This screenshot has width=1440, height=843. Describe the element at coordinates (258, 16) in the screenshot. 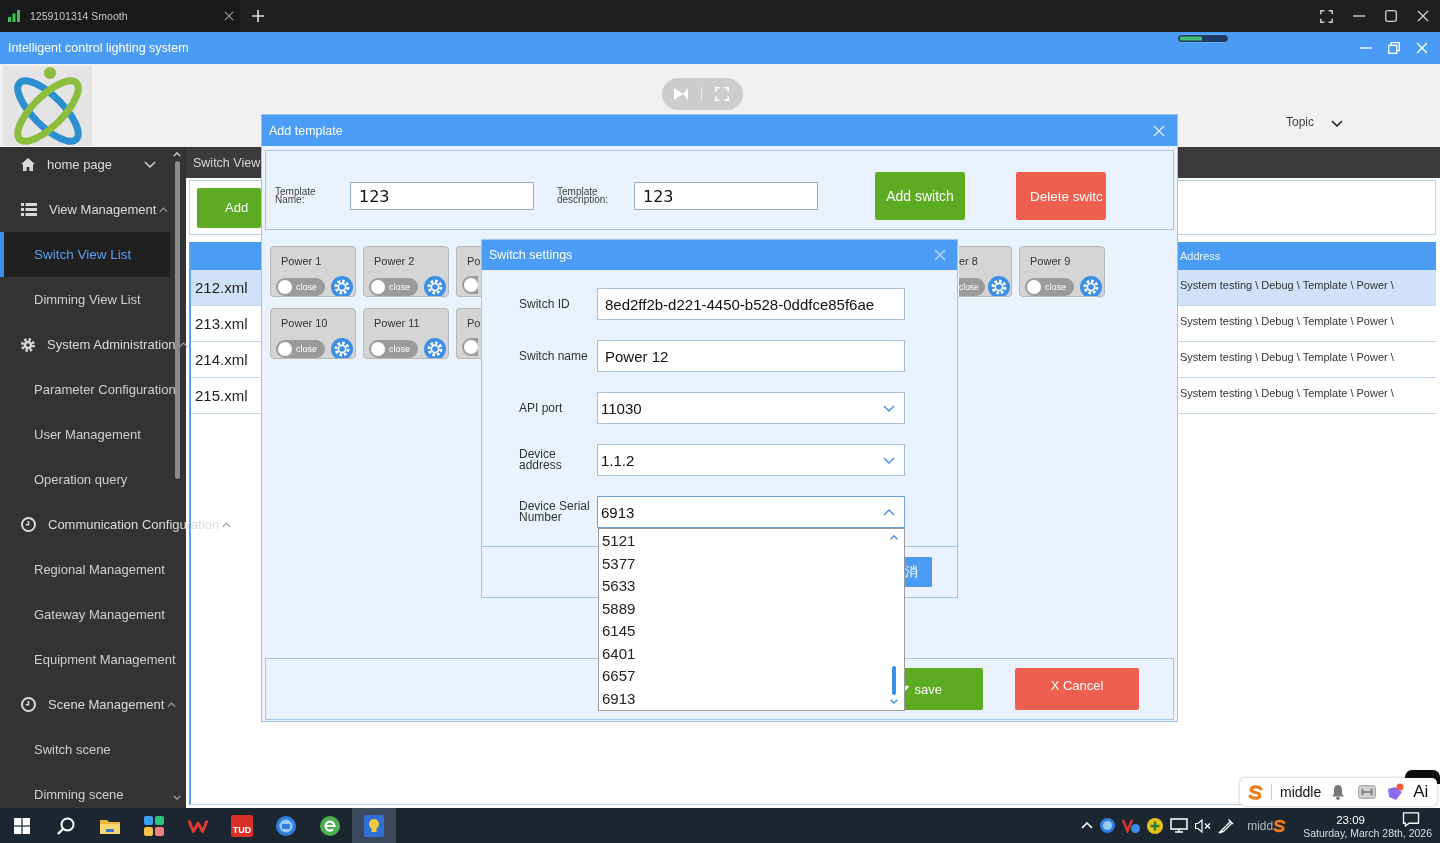

I see `new-tab-plus-icon` at that location.